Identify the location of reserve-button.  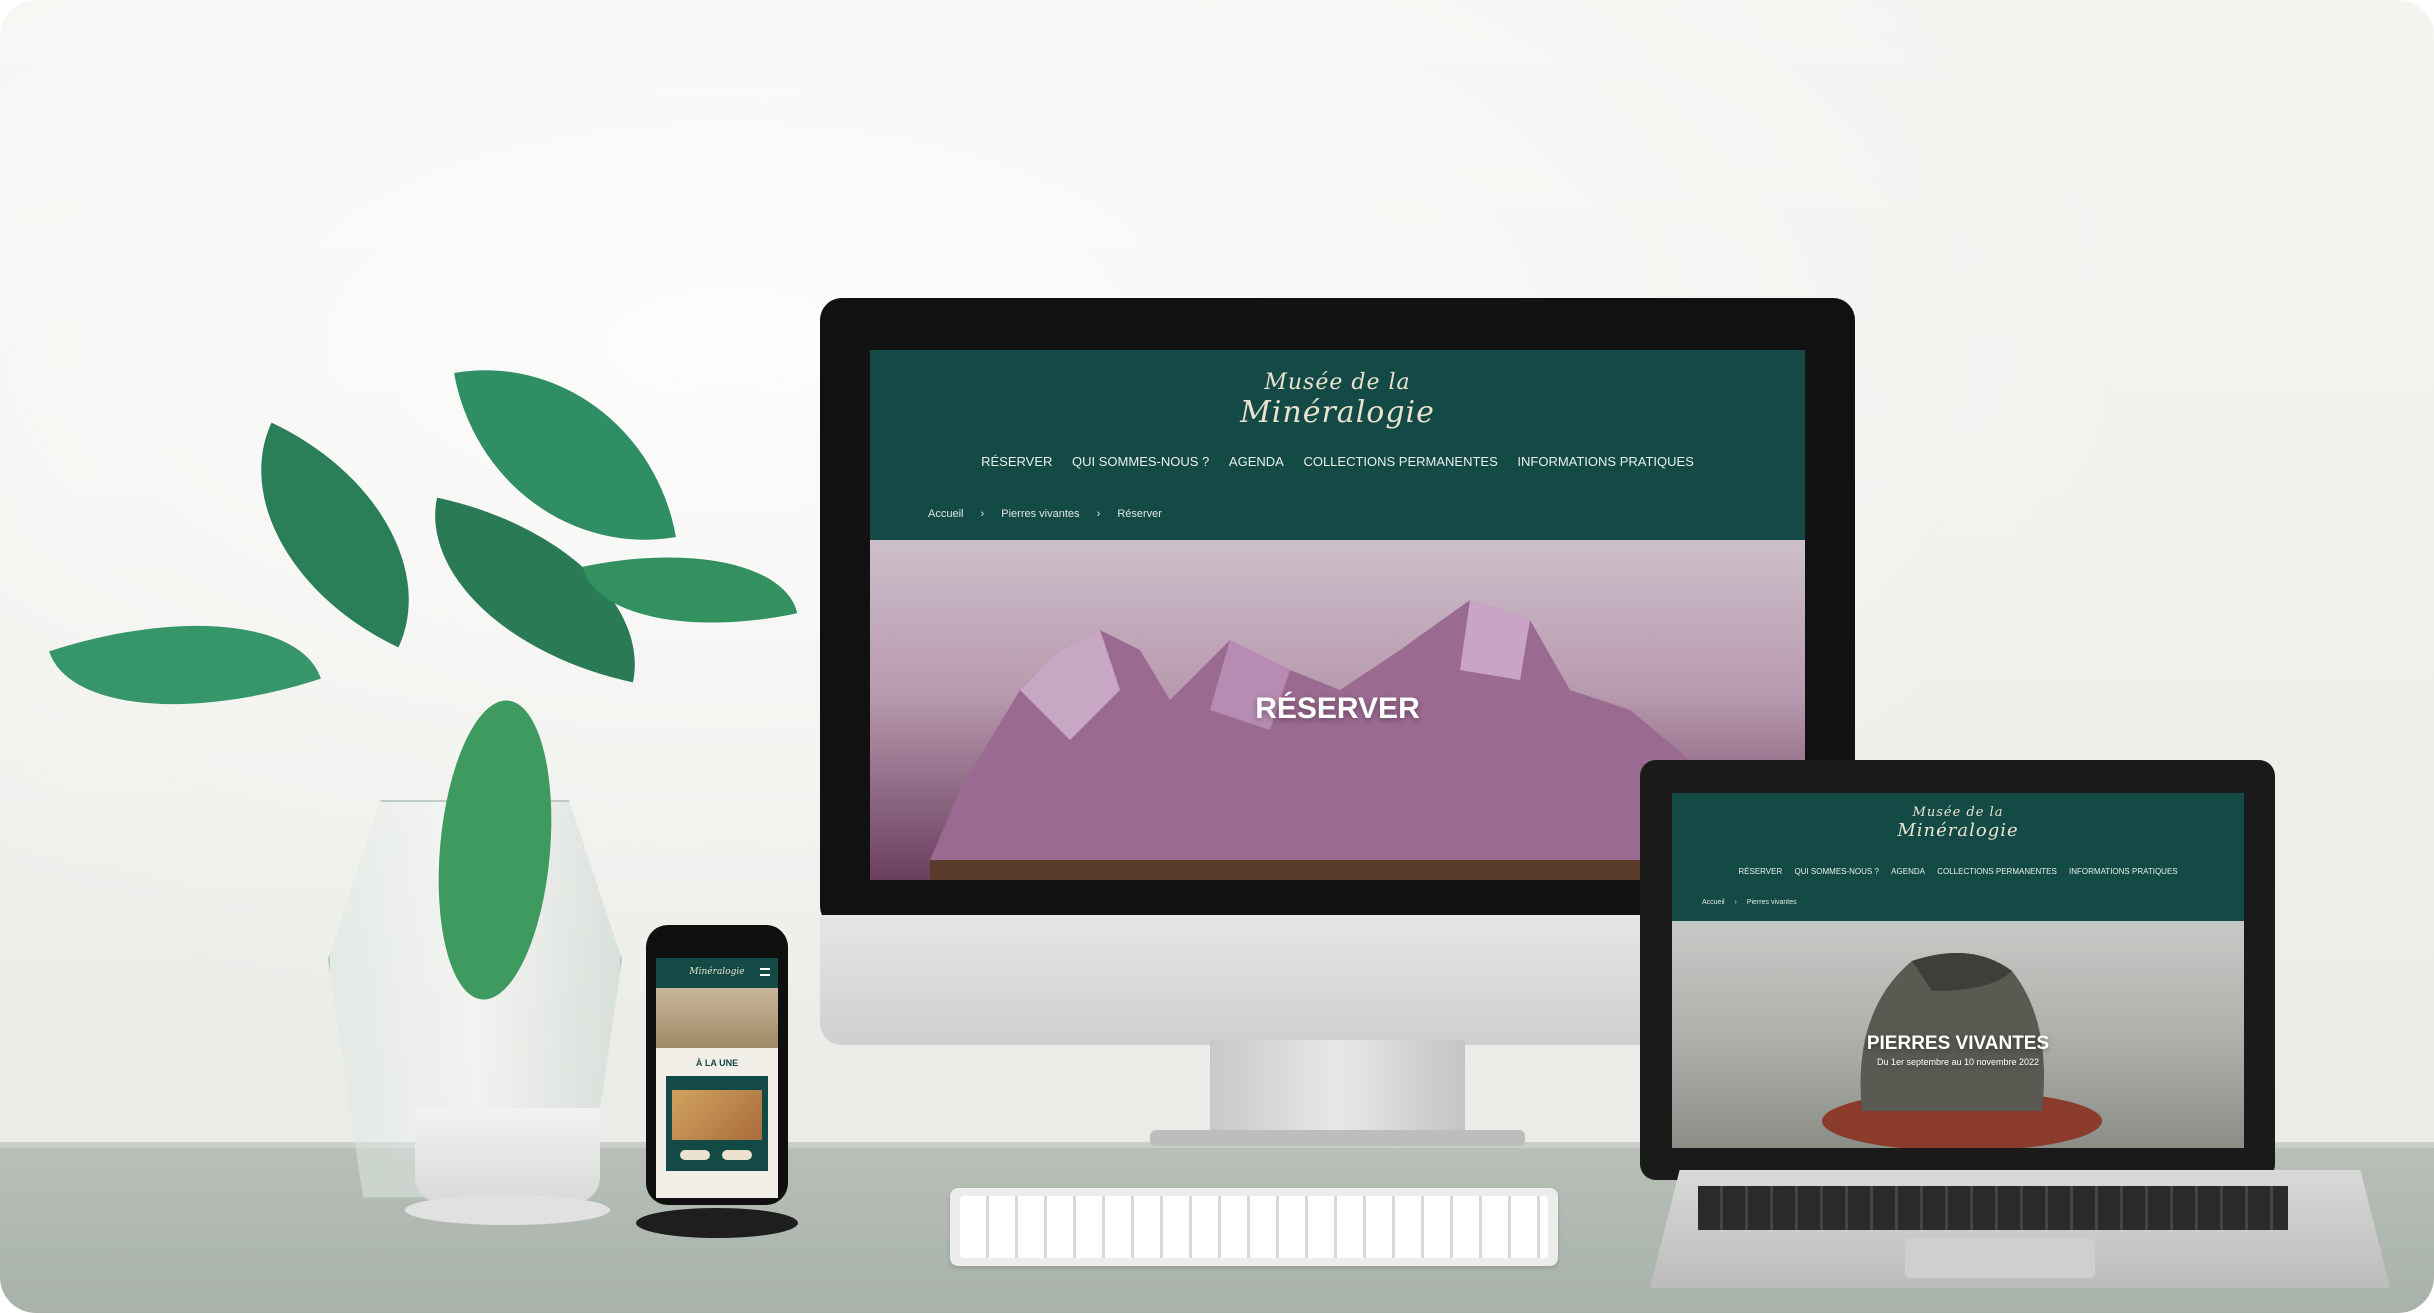
(695, 1155).